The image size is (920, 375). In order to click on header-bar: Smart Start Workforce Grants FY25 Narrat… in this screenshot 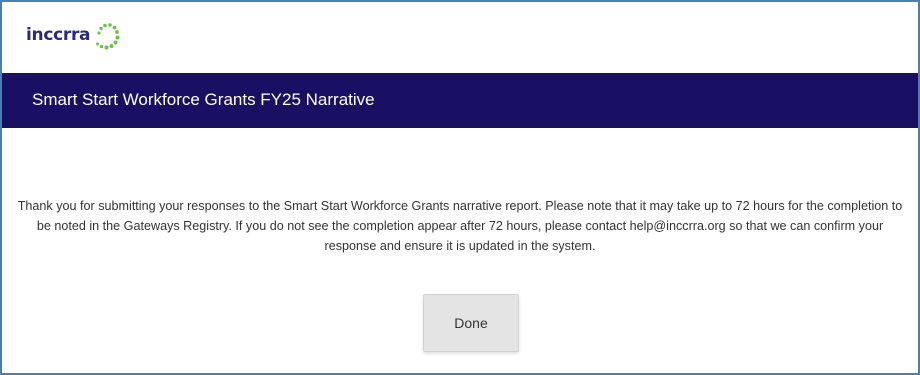, I will do `click(460, 100)`.